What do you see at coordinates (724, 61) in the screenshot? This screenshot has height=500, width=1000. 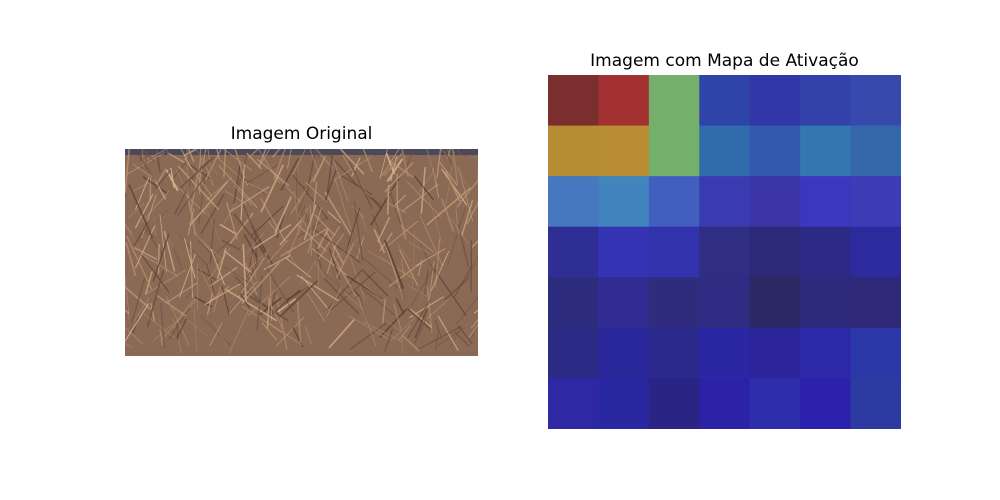 I see `activation-map-title: Imagem com Mapa de Ativação` at bounding box center [724, 61].